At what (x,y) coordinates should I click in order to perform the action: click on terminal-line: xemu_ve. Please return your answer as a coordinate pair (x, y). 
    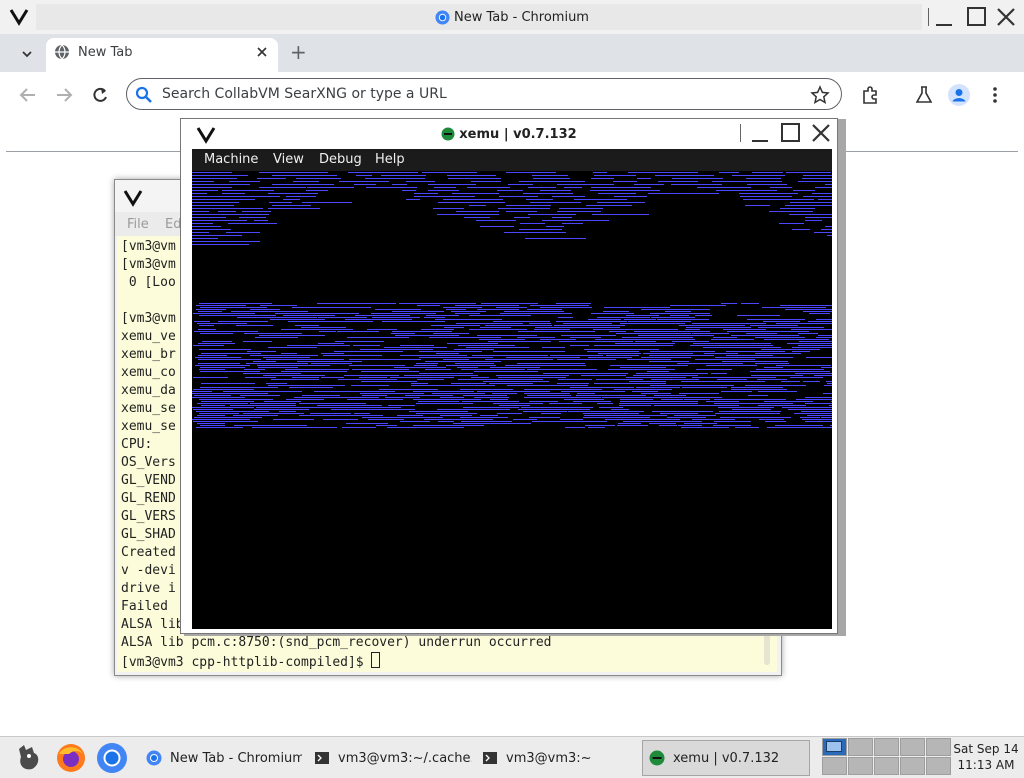
    Looking at the image, I should click on (148, 336).